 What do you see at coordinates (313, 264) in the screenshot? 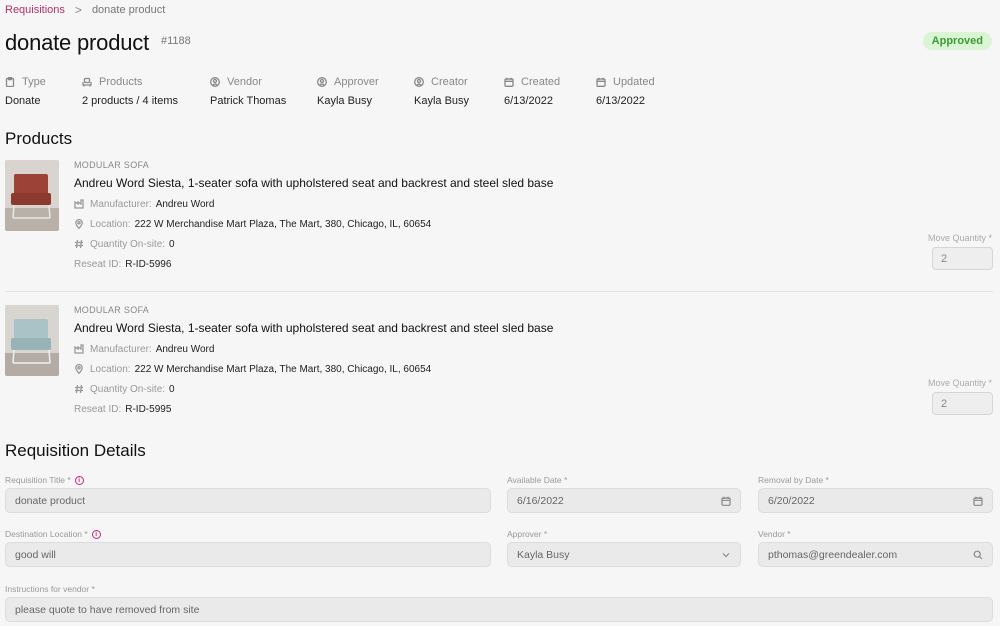
I see `reseat-row: Reseat ID: R-ID-5996` at bounding box center [313, 264].